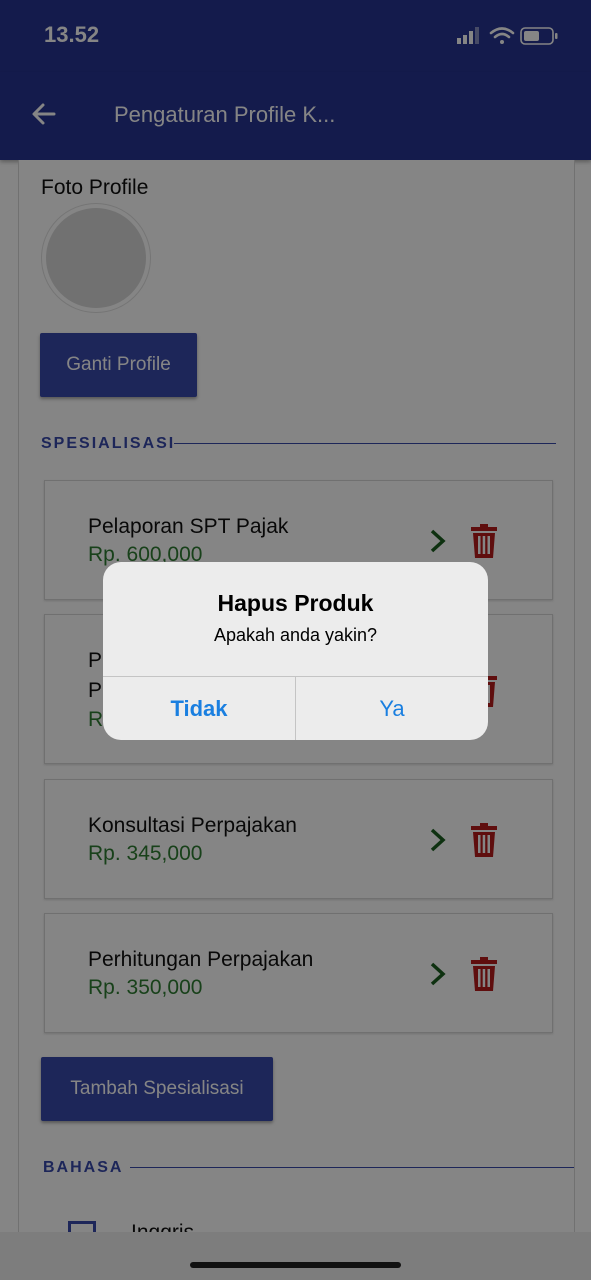  Describe the element at coordinates (295, 1265) in the screenshot. I see `home-indicator` at that location.